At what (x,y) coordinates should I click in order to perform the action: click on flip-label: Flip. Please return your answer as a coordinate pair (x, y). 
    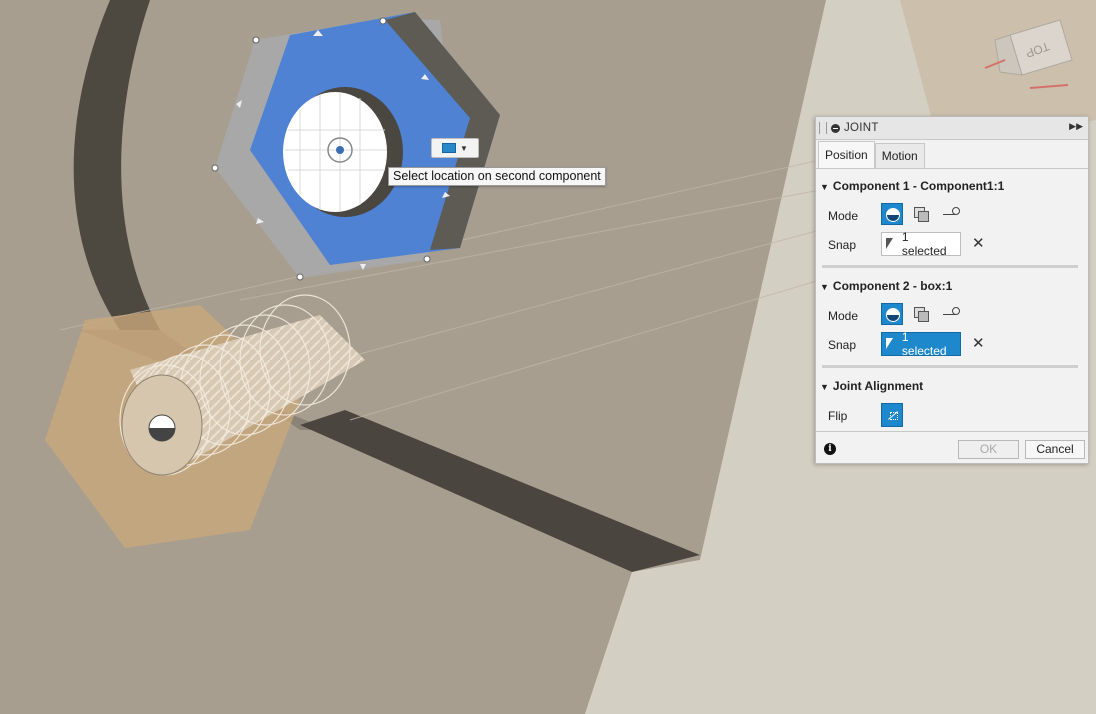
    Looking at the image, I should click on (838, 416).